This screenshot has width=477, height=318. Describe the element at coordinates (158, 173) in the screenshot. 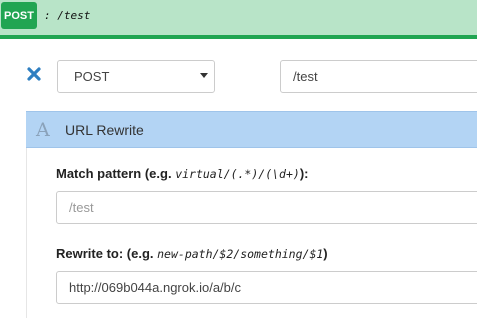

I see `match-pattern-example-prefix: (e.g.` at that location.